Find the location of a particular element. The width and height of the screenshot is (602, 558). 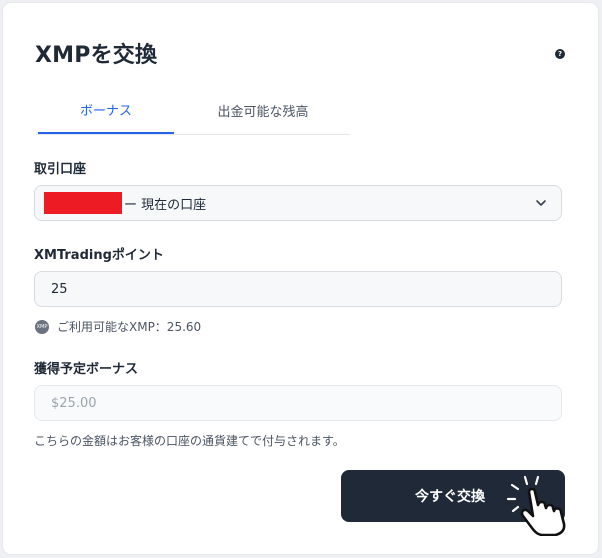

chevron-down-icon is located at coordinates (541, 203).